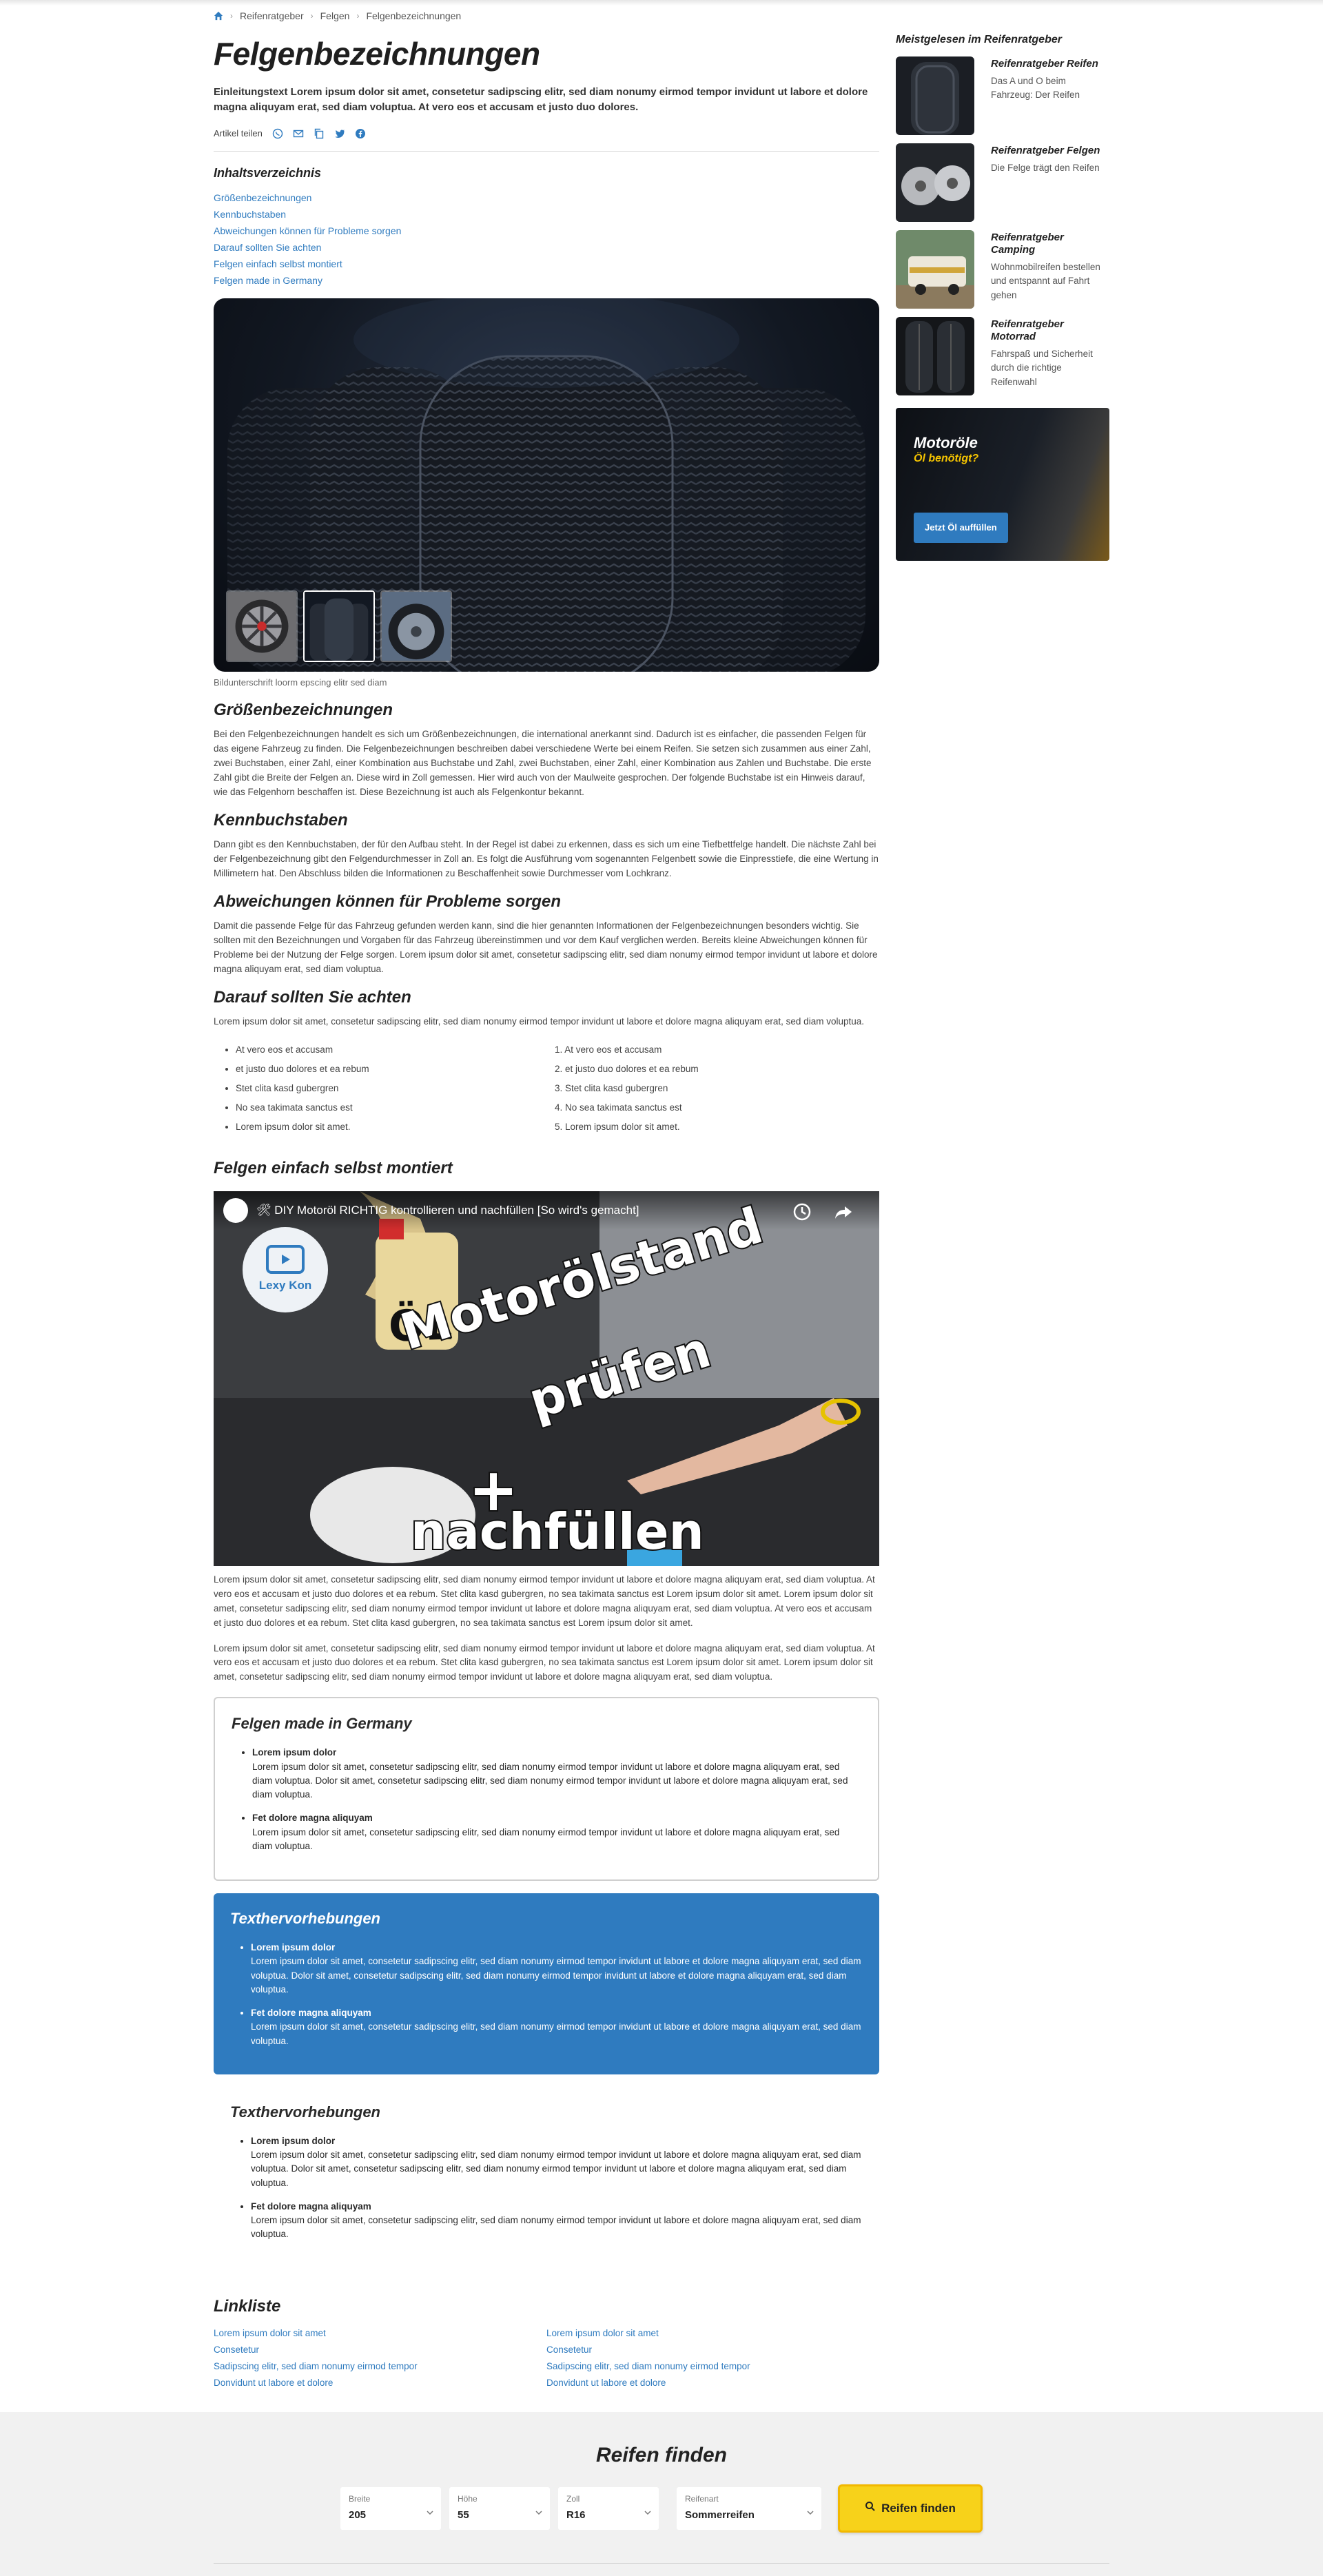  What do you see at coordinates (358, 2514) in the screenshot?
I see `field-value: 205` at bounding box center [358, 2514].